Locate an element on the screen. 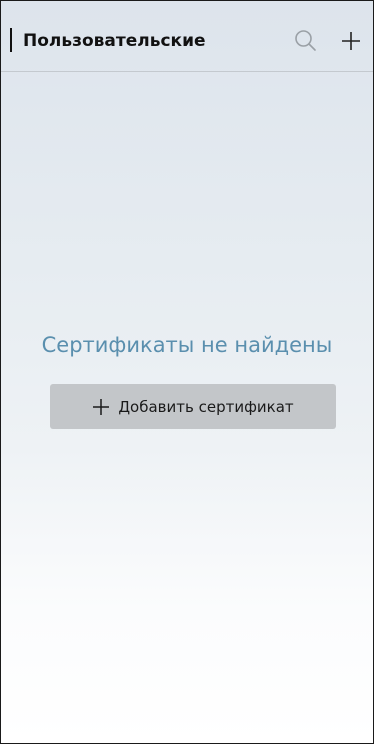 The height and width of the screenshot is (744, 374). header-bar: Пользовательские is located at coordinates (187, 36).